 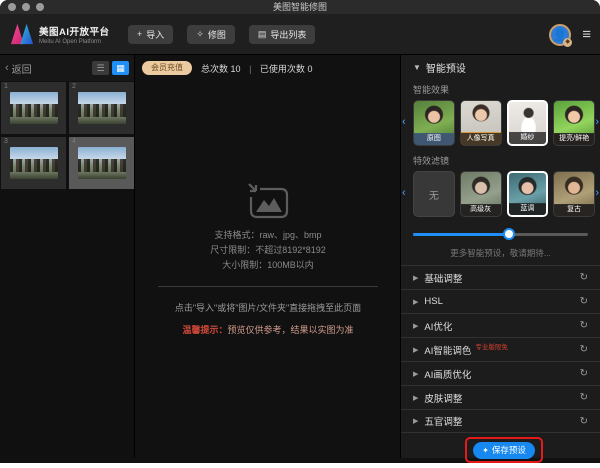 I want to click on filters-label: 特效滤镜, so click(x=431, y=161).